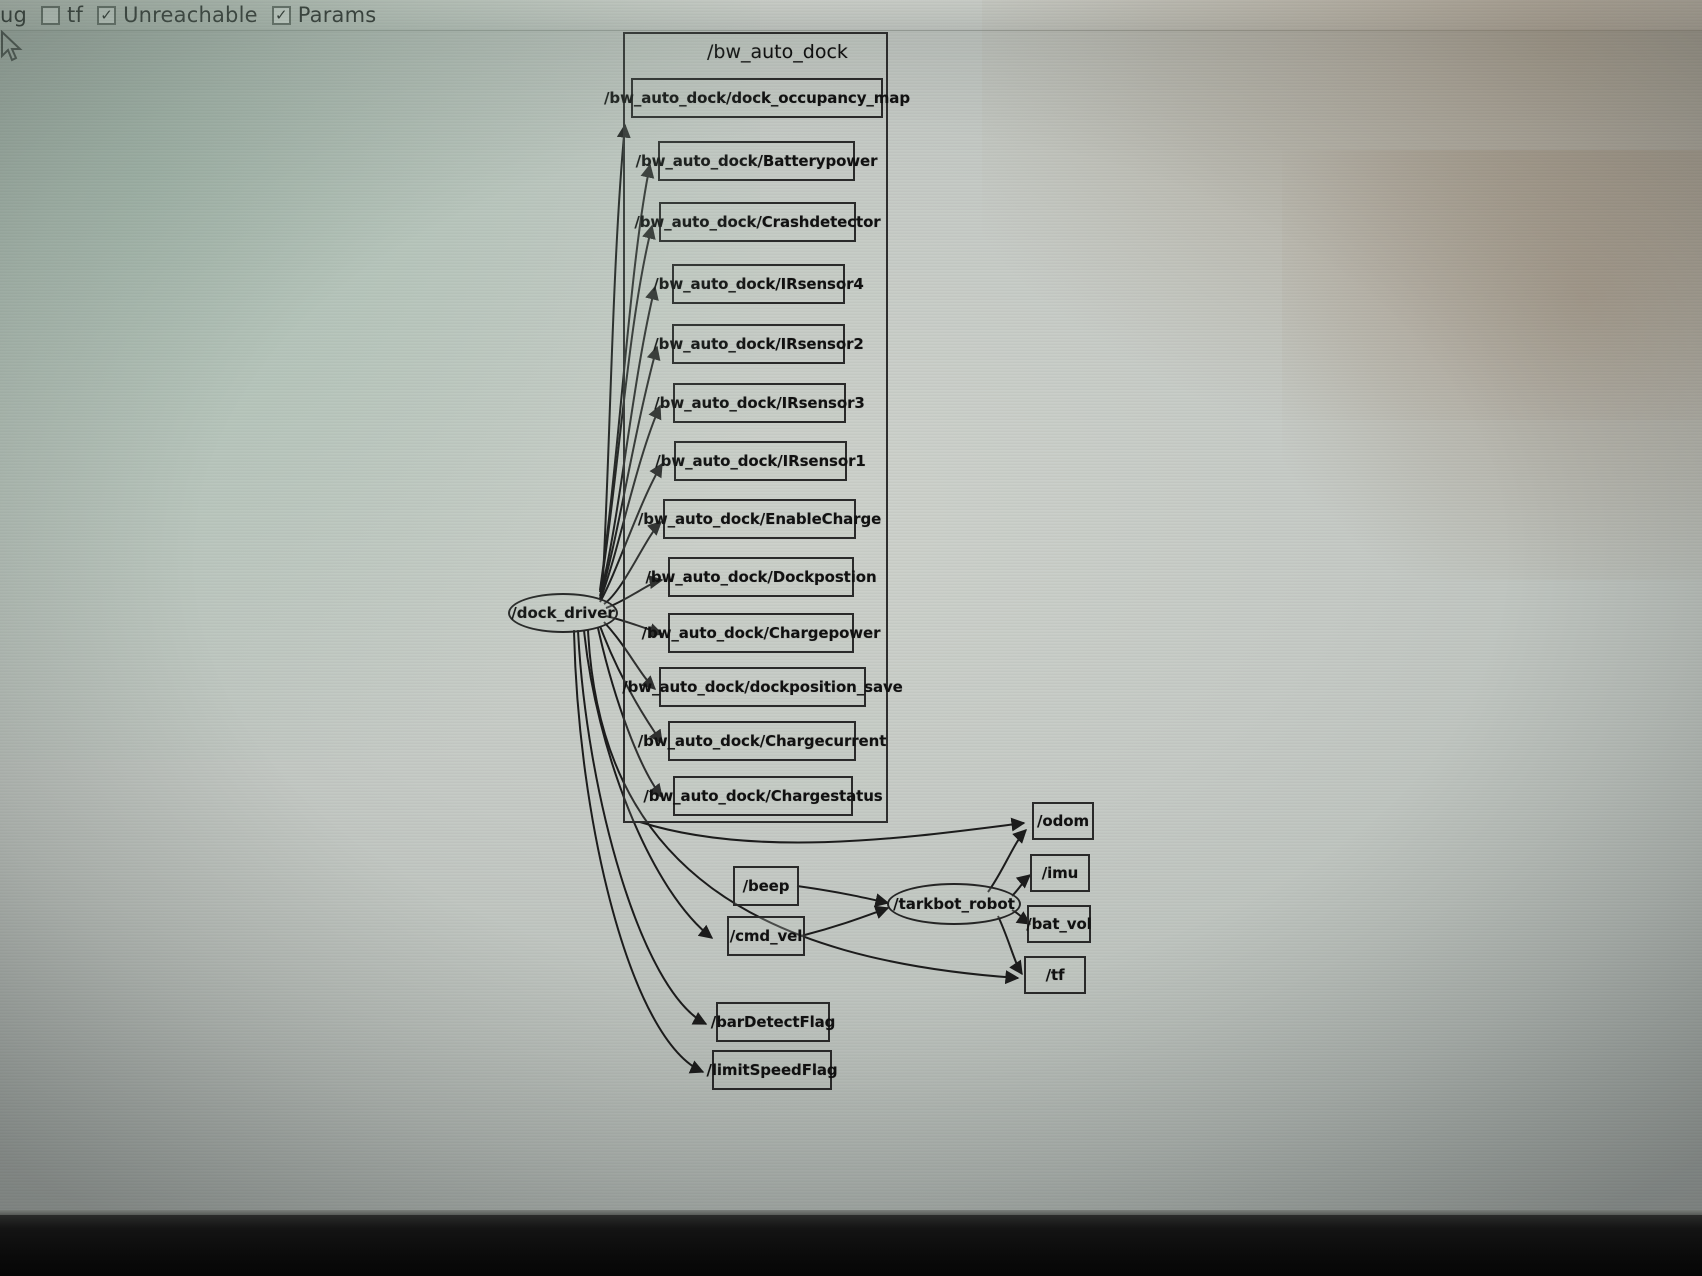  What do you see at coordinates (777, 52) in the screenshot?
I see `cluster-label: /bw_auto_dock` at bounding box center [777, 52].